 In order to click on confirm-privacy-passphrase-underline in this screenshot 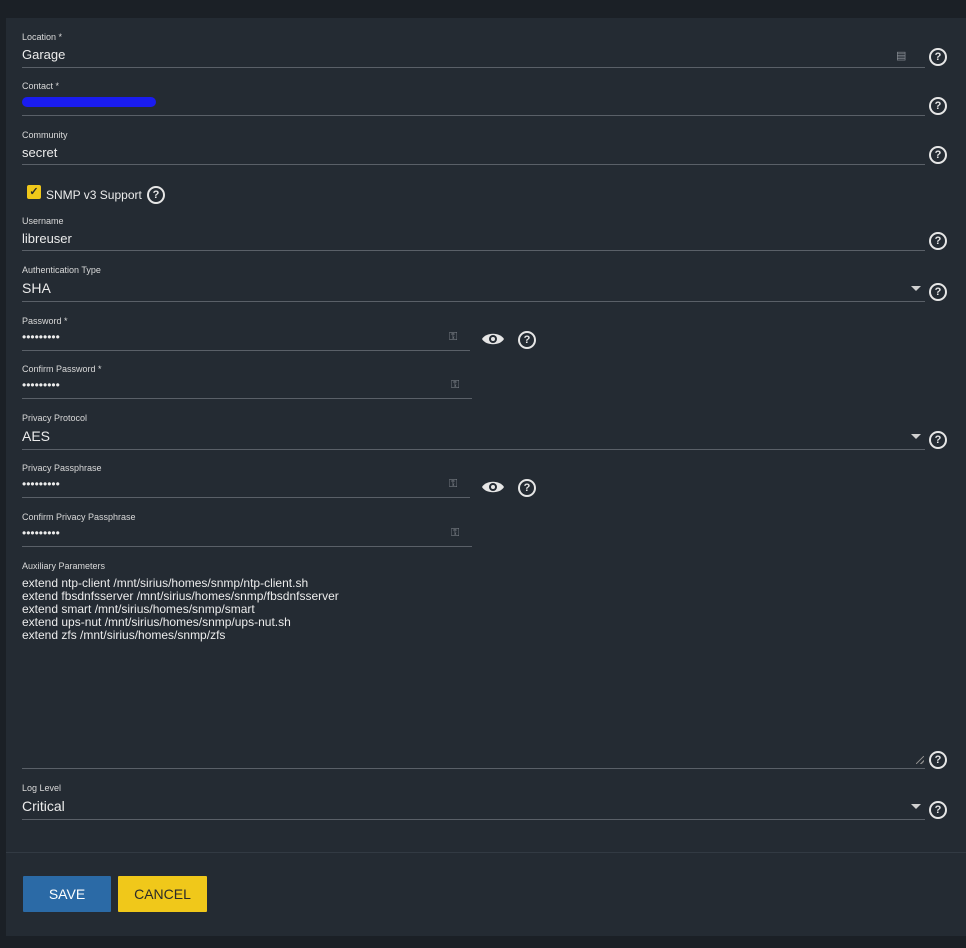, I will do `click(247, 546)`.